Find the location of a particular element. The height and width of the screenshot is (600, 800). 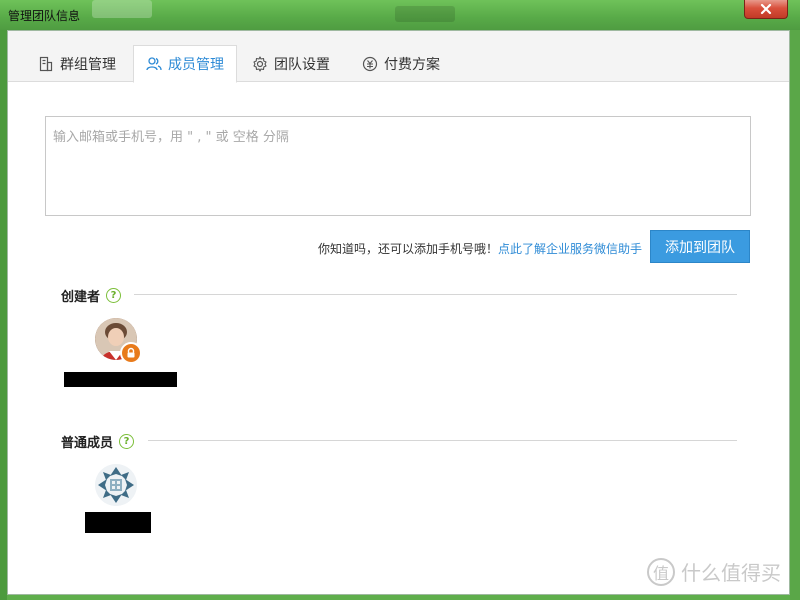

close-button is located at coordinates (766, 9).